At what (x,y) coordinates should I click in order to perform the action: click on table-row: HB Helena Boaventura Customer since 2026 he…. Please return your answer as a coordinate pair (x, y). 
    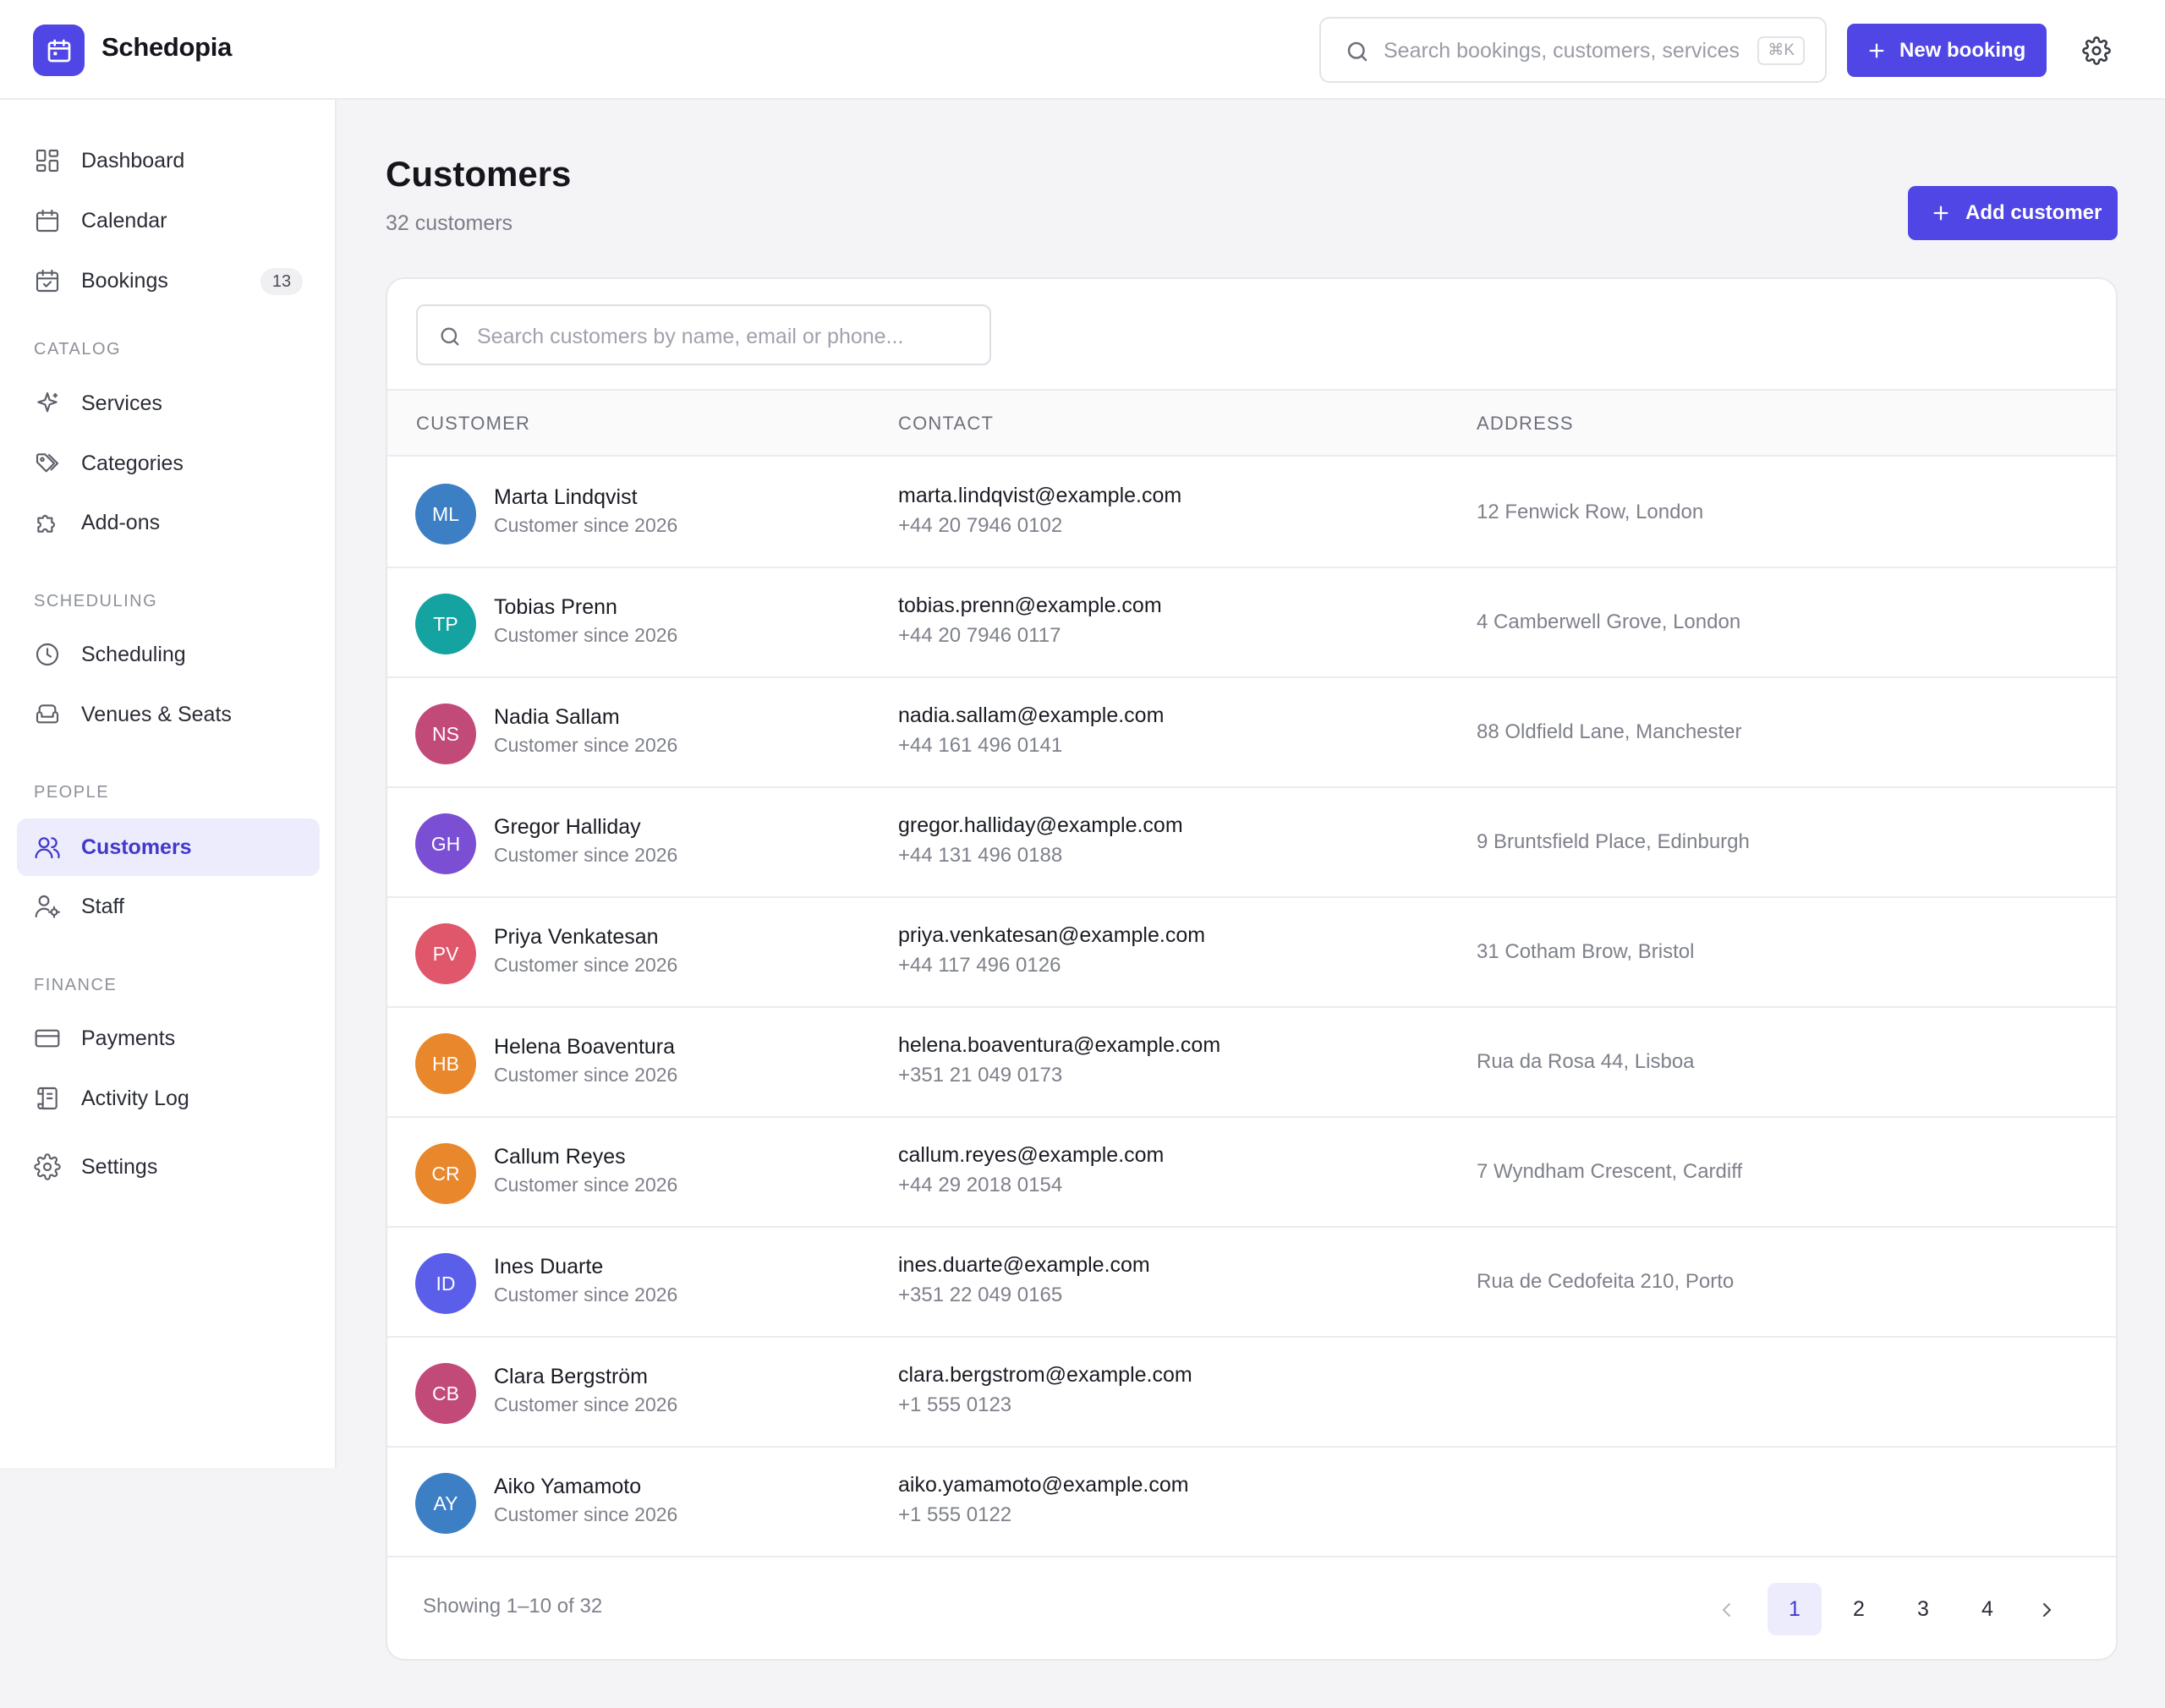
    Looking at the image, I should click on (1251, 1063).